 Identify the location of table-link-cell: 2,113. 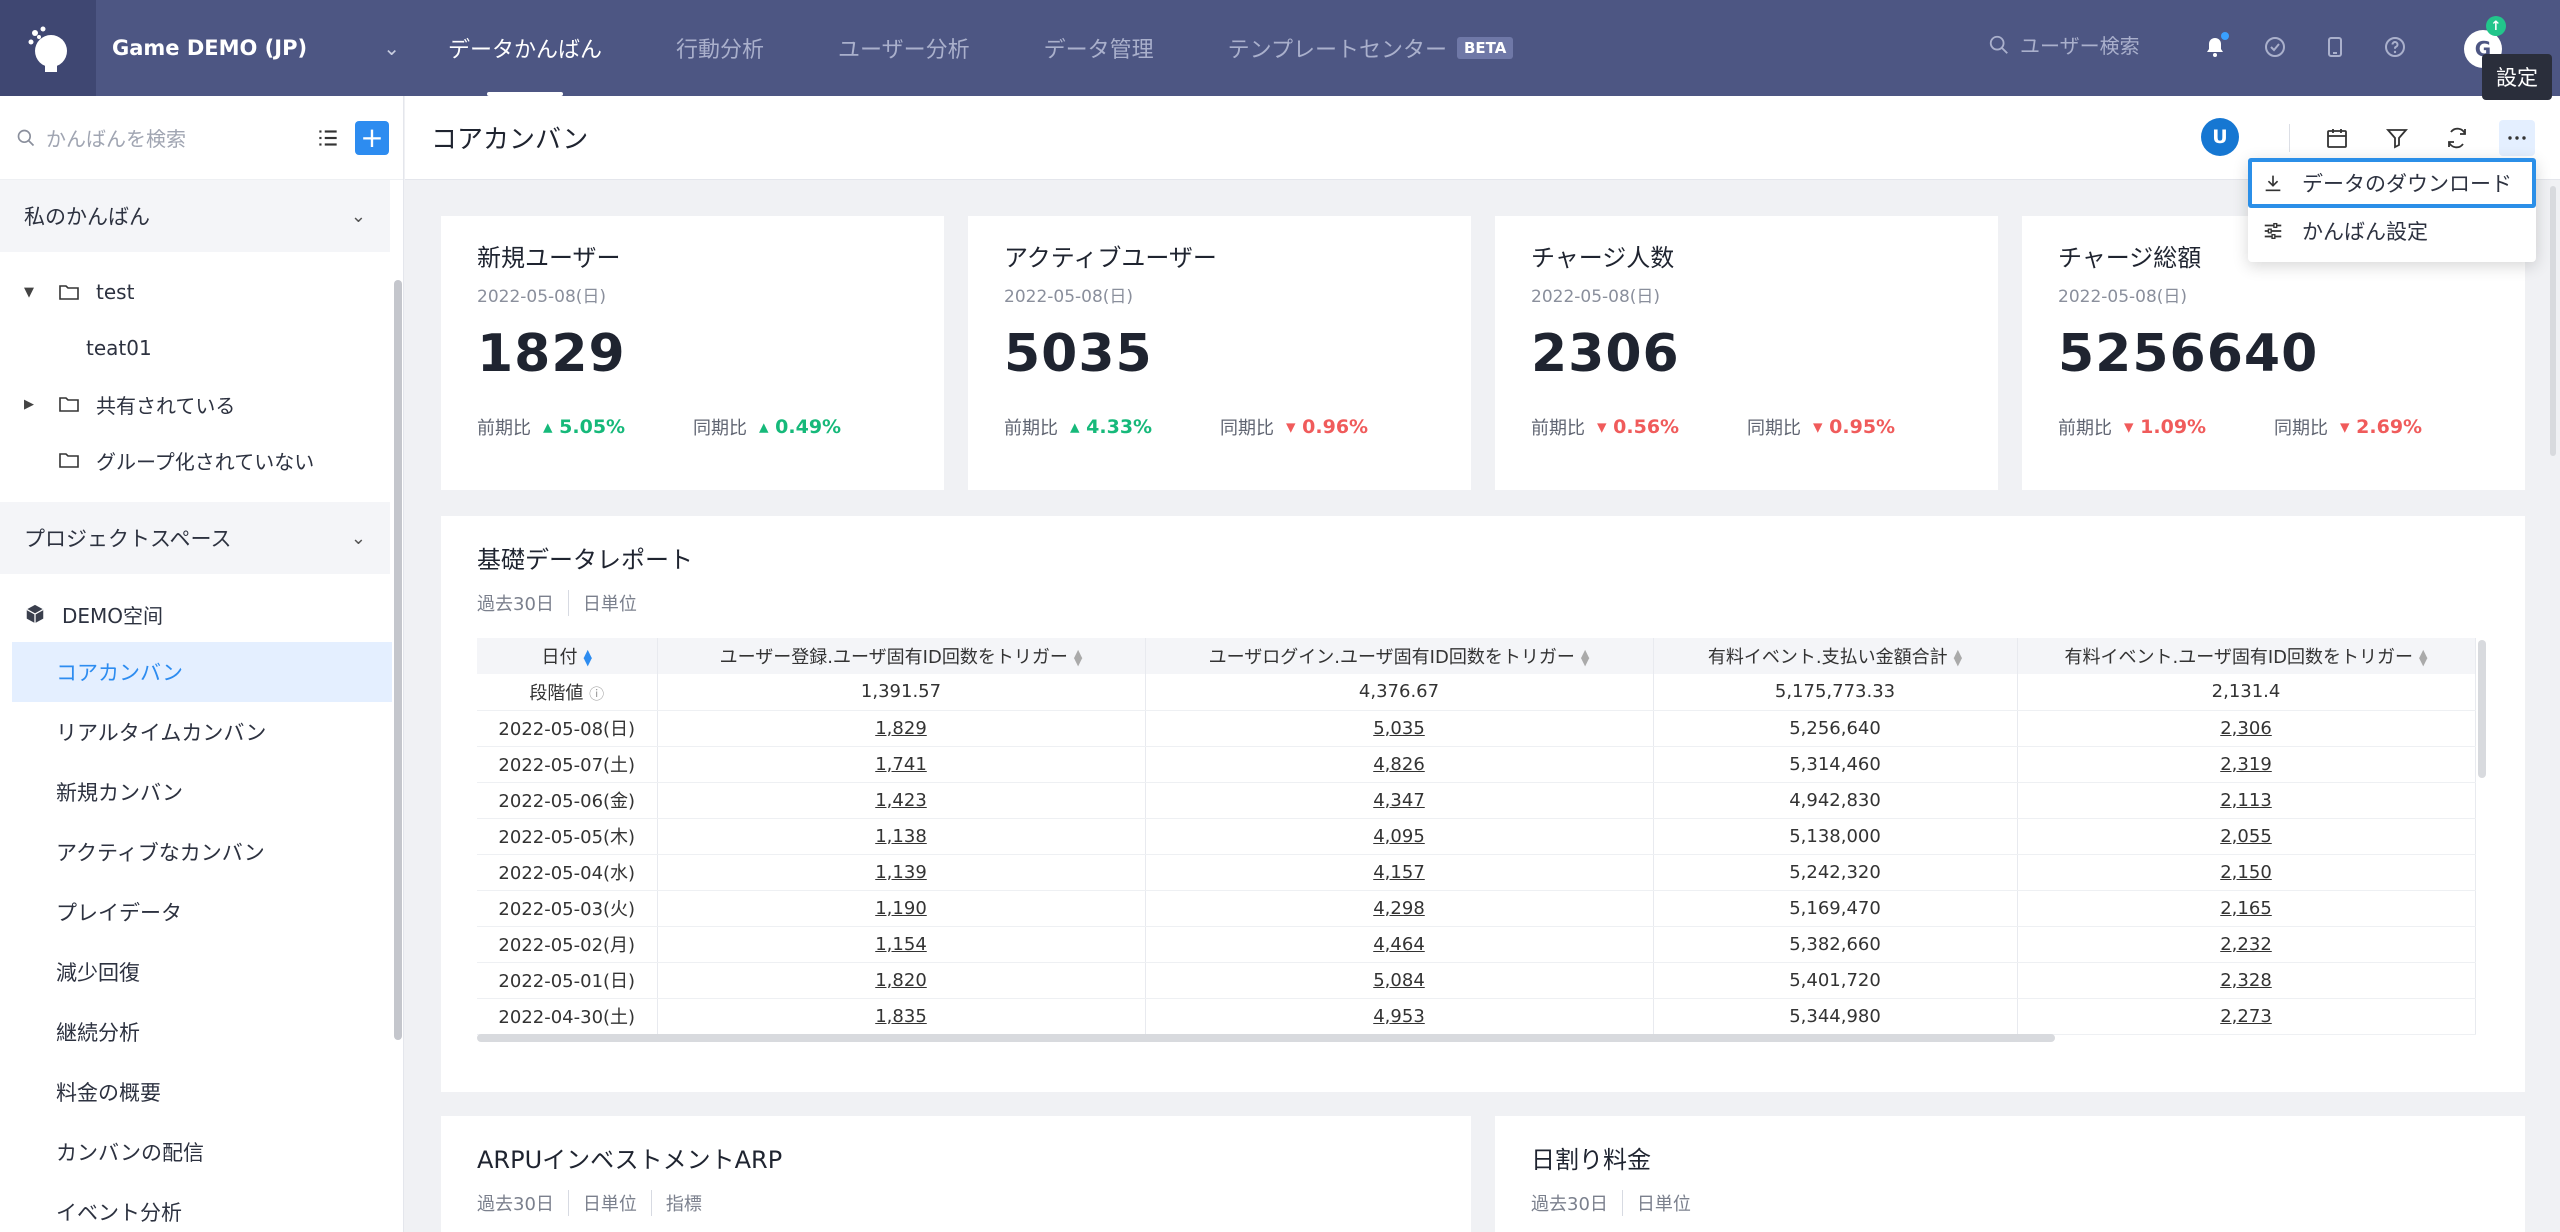
(2246, 800).